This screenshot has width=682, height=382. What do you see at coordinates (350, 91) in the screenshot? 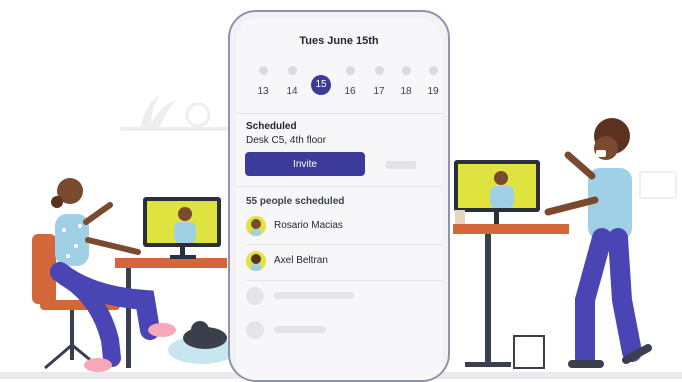
I see `day-number: 16` at bounding box center [350, 91].